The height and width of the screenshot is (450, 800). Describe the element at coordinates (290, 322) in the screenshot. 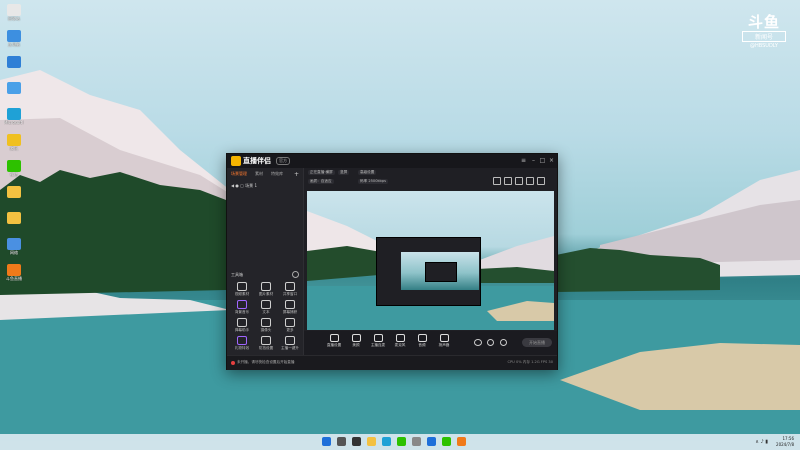

I see `more-icon` at that location.